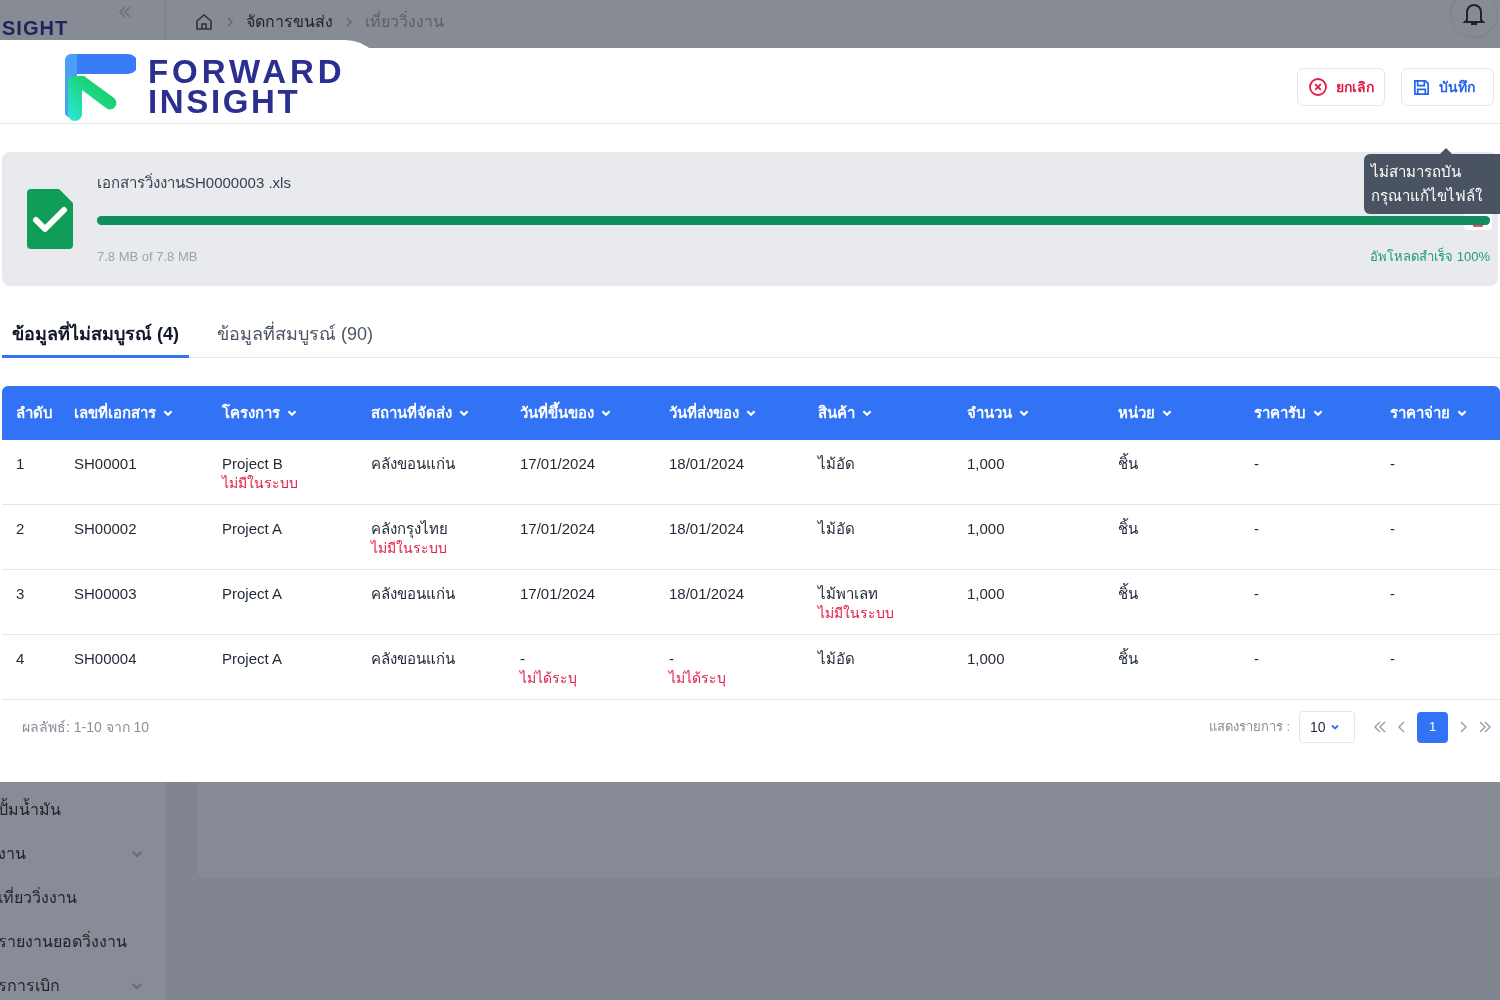 This screenshot has height=1000, width=1500. I want to click on page-size-label: แสดงรายการ :, so click(1249, 727).